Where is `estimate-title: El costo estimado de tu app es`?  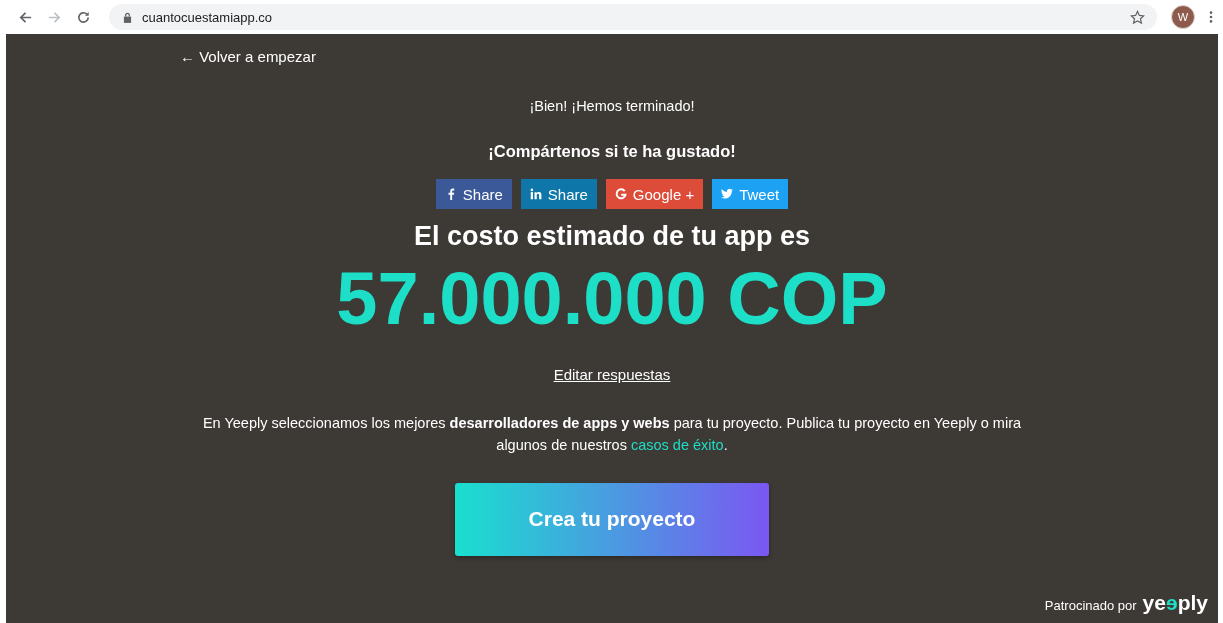
estimate-title: El costo estimado de tu app es is located at coordinates (612, 236).